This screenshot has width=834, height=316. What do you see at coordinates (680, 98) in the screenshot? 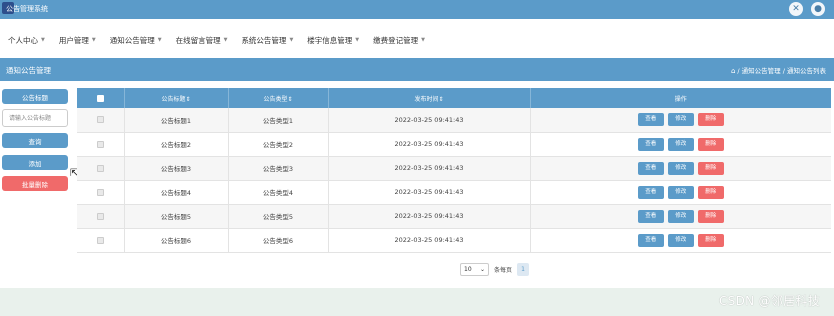
I see `column-header-actions: 操作` at bounding box center [680, 98].